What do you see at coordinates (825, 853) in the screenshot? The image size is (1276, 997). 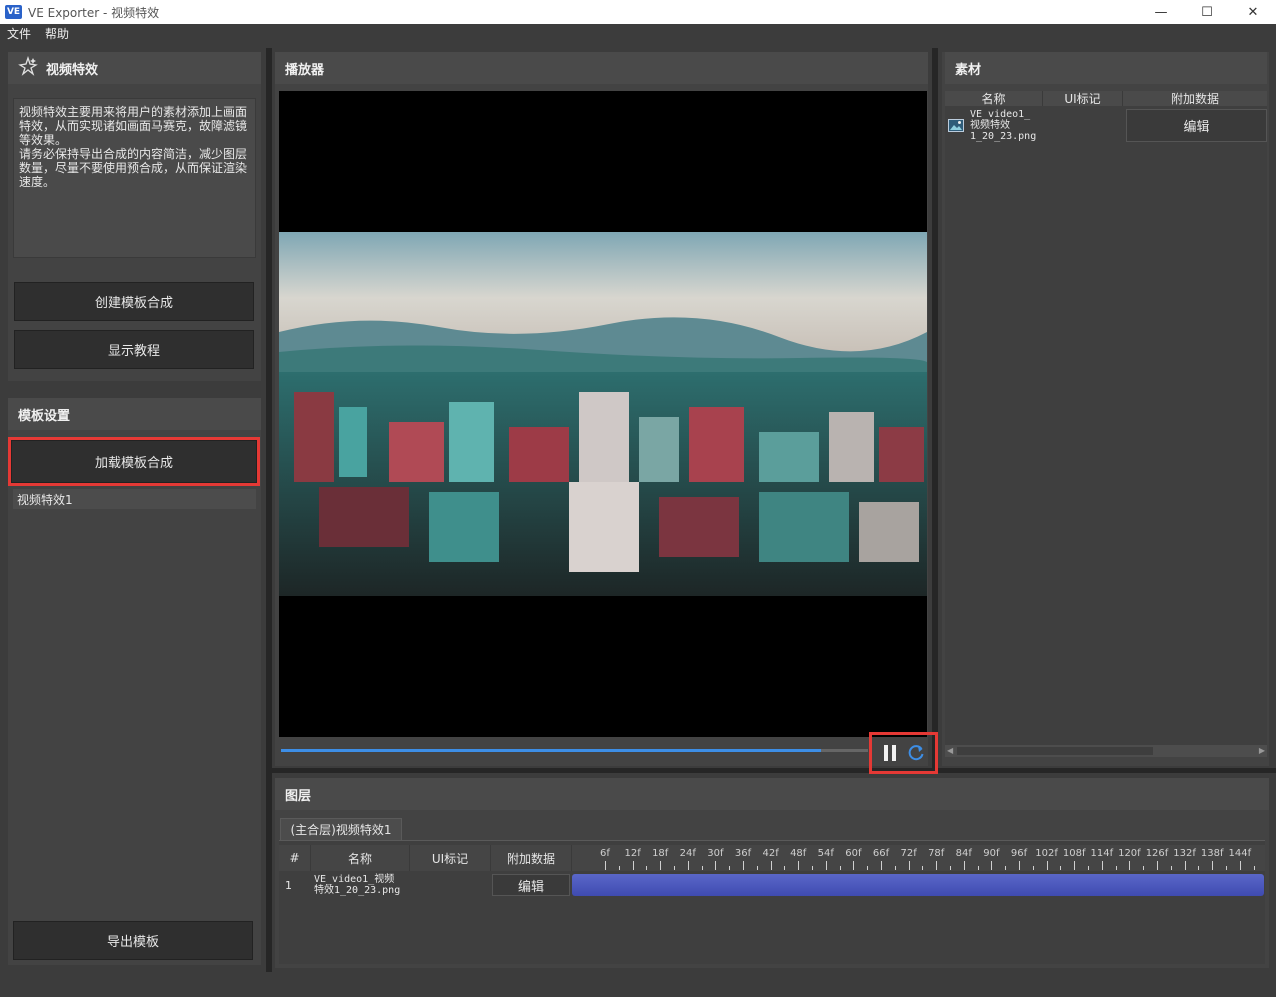 I see `timeline-tick-label: 54f` at bounding box center [825, 853].